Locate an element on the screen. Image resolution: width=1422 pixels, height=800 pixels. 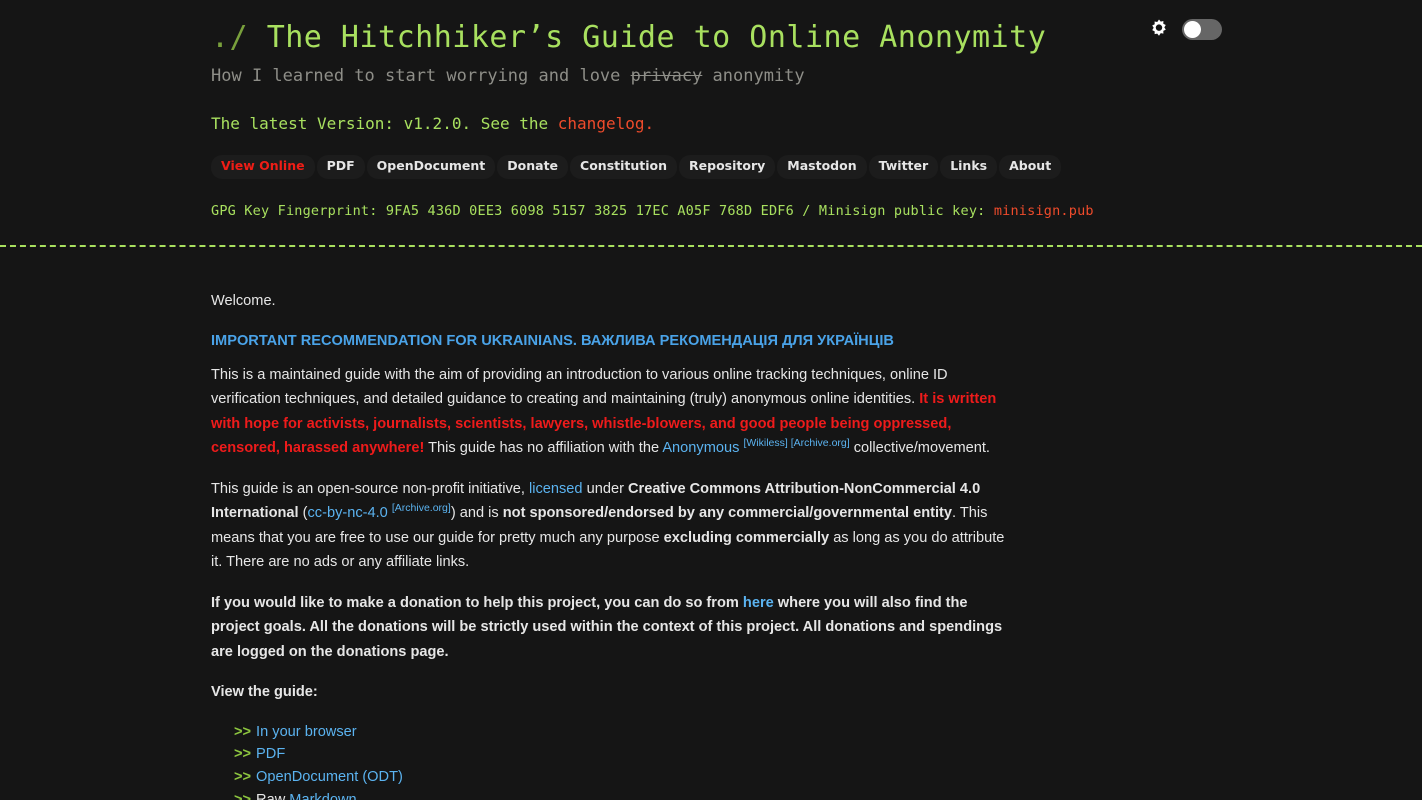
guide-link-odt: OpenDocument (ODT) is located at coordinates (329, 777).